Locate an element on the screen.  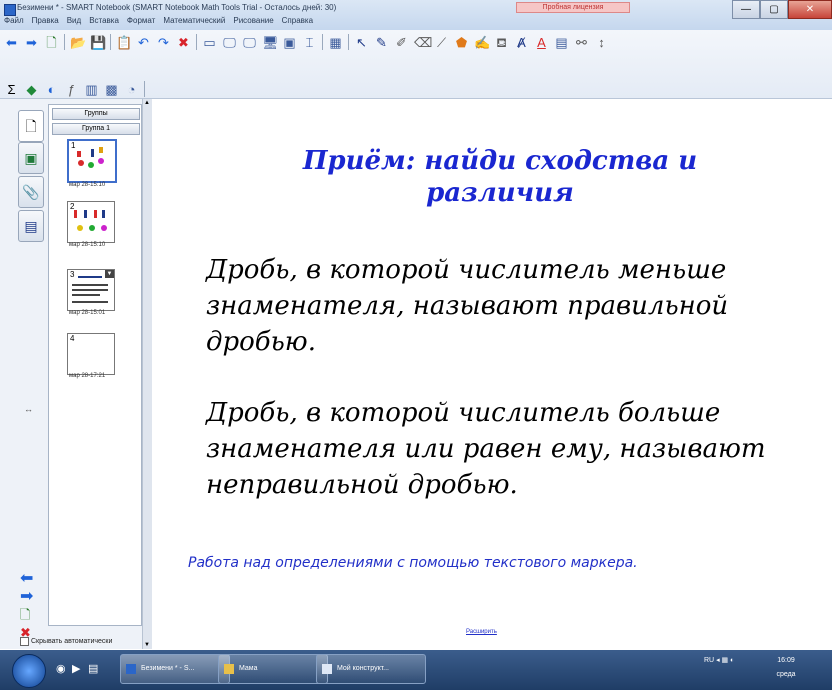
fill-icon: ⛾ is located at coordinates (501, 42).